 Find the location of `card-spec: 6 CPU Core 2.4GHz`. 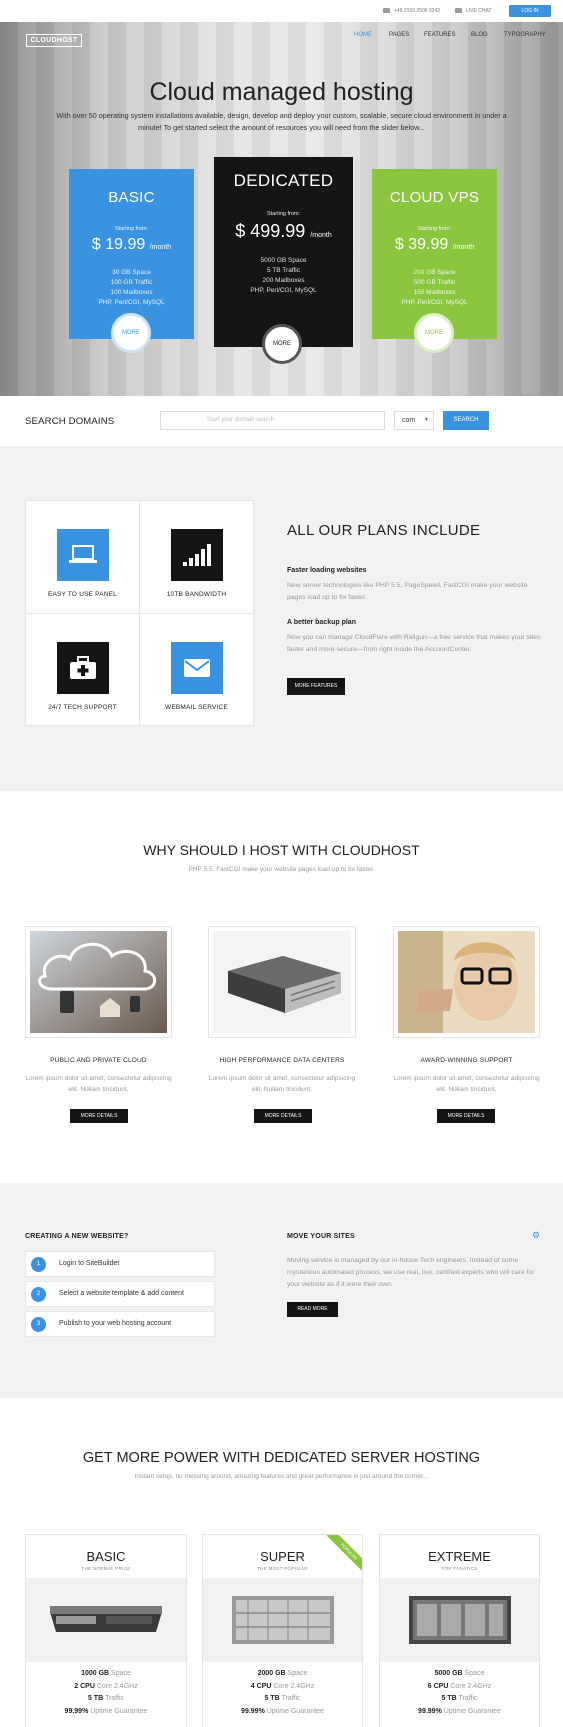

card-spec: 6 CPU Core 2.4GHz is located at coordinates (459, 1686).